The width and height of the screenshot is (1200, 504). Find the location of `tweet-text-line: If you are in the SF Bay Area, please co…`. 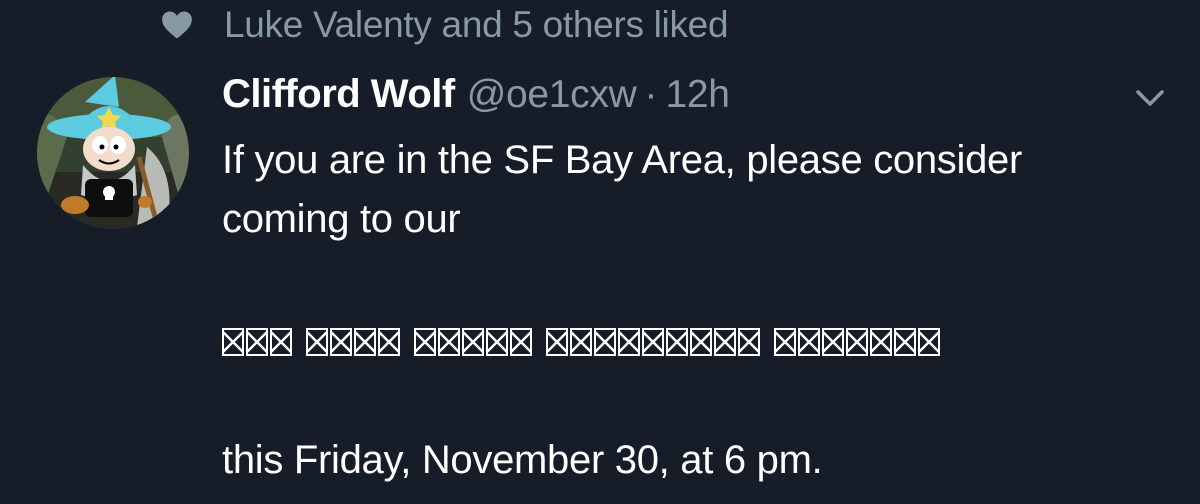

tweet-text-line: If you are in the SF Bay Area, please co… is located at coordinates (622, 160).